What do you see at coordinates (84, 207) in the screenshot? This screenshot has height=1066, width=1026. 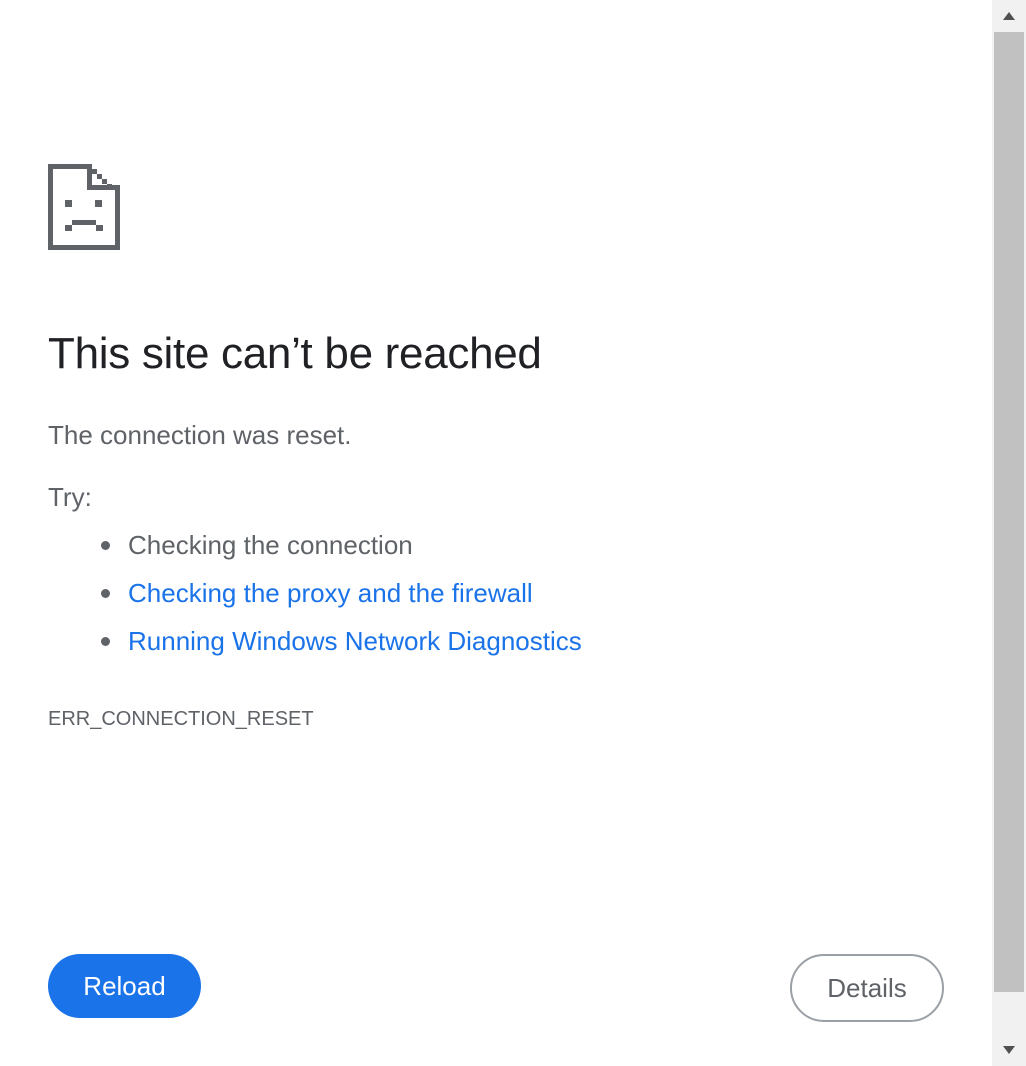 I see `sad-document-icon` at bounding box center [84, 207].